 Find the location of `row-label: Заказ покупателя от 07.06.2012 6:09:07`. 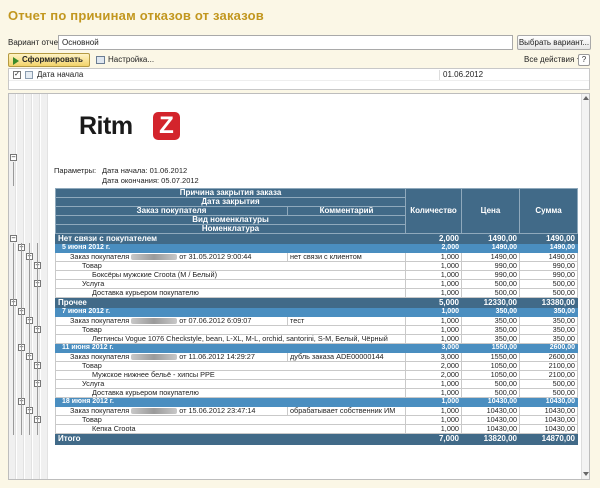

row-label: Заказ покупателя от 07.06.2012 6:09:07 is located at coordinates (171, 321).